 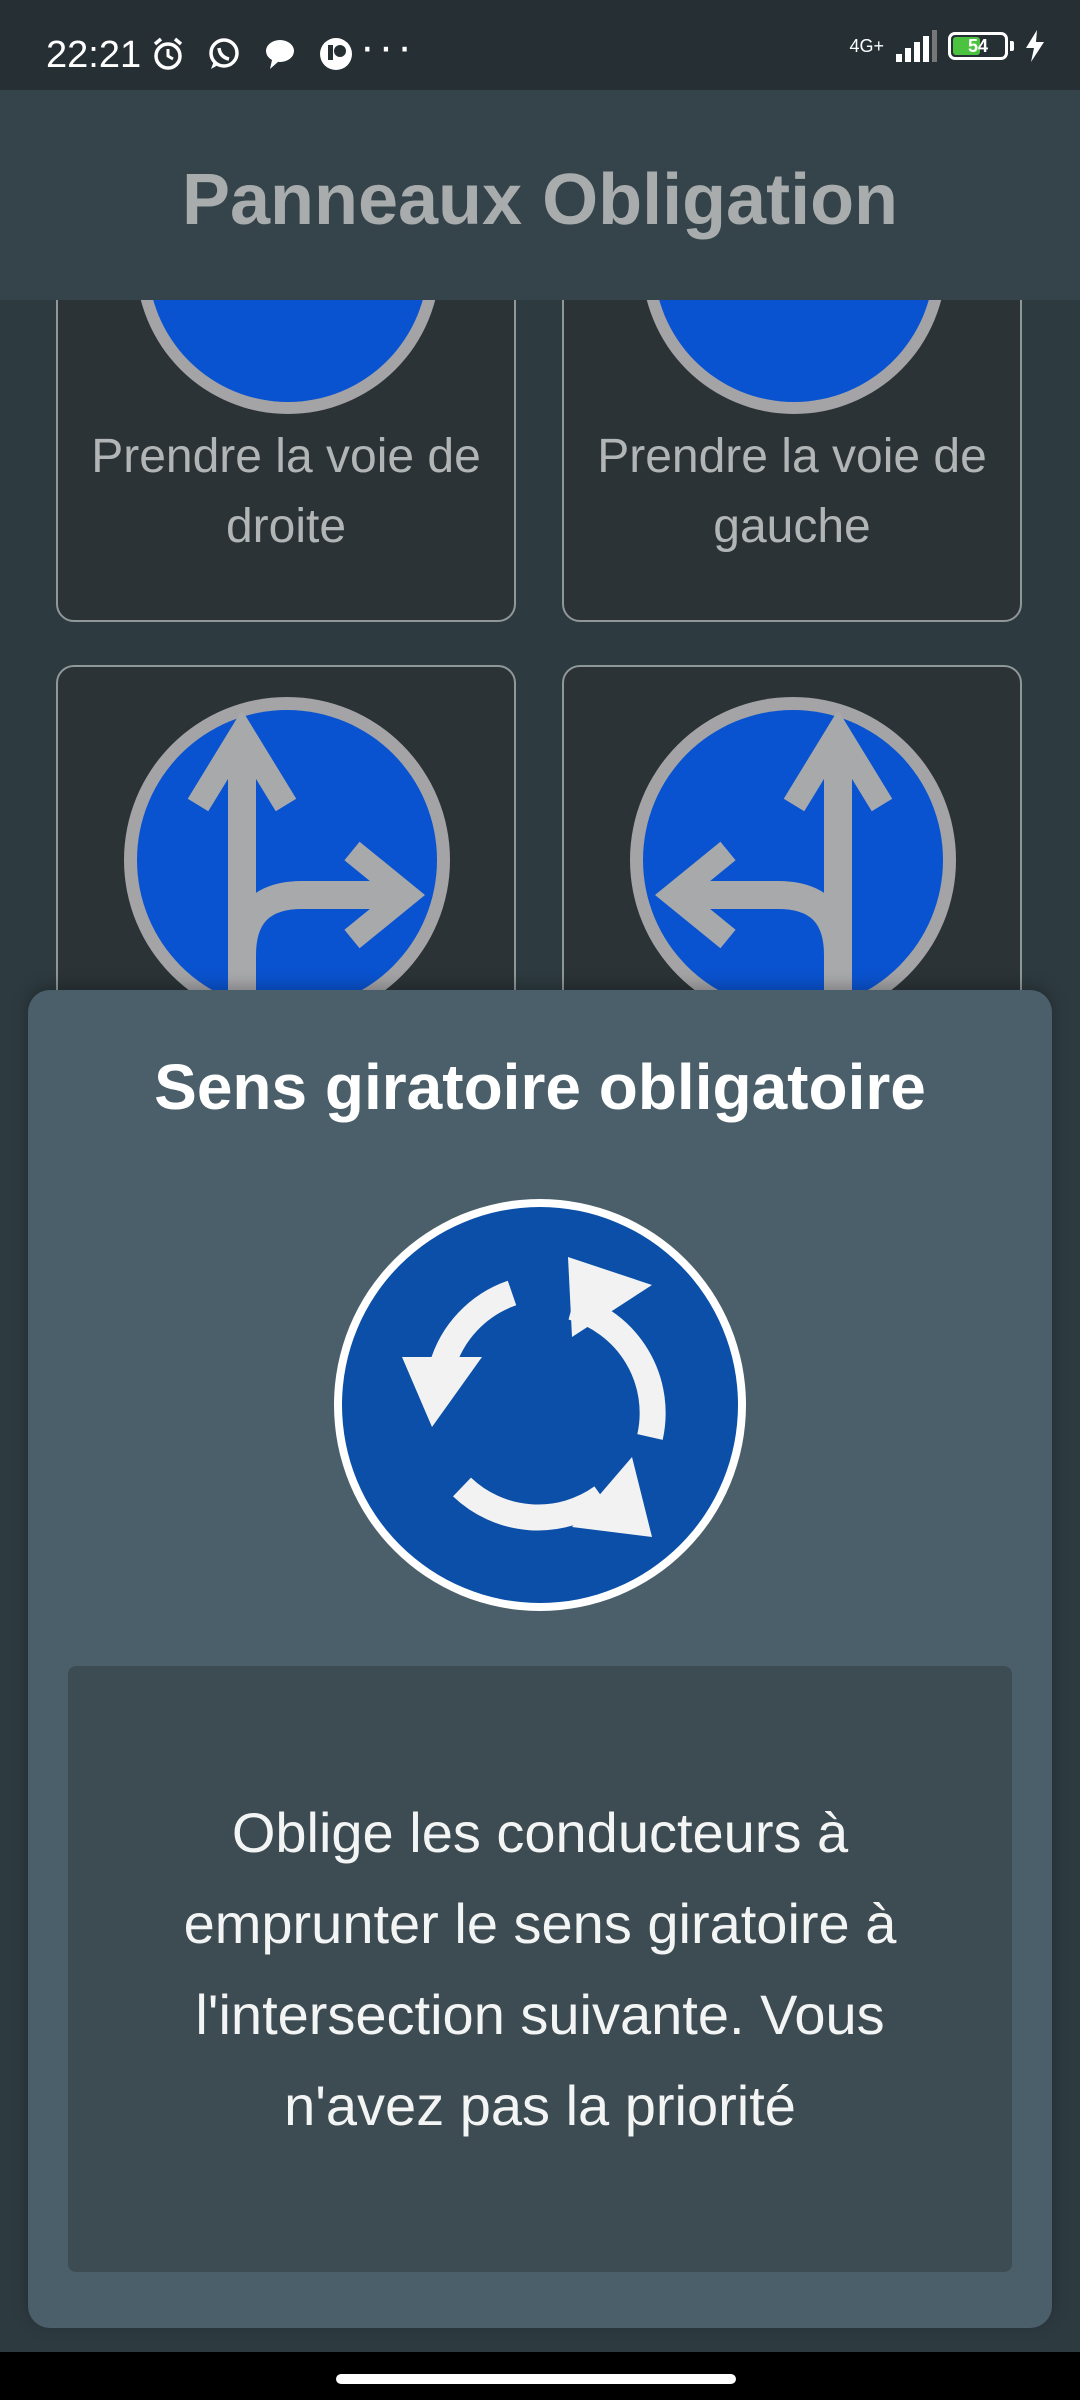 I want to click on chat-bubble-icon, so click(x=280, y=54).